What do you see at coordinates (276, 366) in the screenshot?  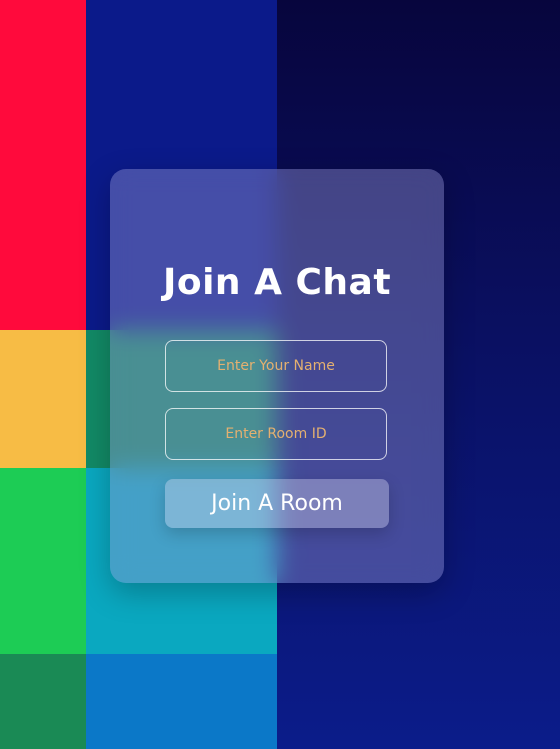 I see `name-input` at bounding box center [276, 366].